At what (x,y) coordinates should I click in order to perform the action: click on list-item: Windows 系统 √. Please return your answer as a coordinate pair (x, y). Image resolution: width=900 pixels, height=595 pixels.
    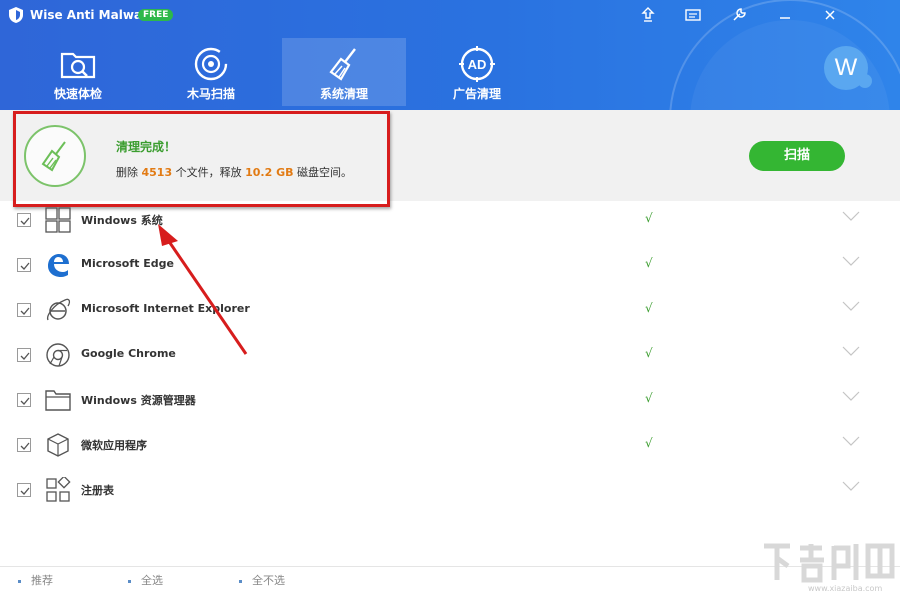
    Looking at the image, I should click on (450, 223).